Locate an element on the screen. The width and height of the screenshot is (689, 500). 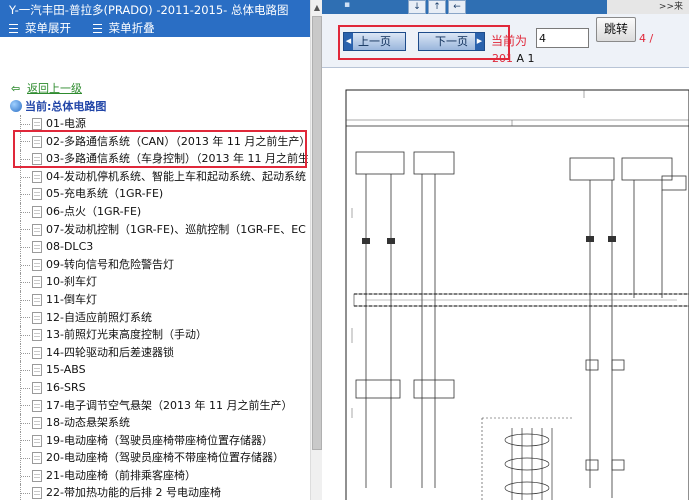
page-number-input is located at coordinates (562, 38).